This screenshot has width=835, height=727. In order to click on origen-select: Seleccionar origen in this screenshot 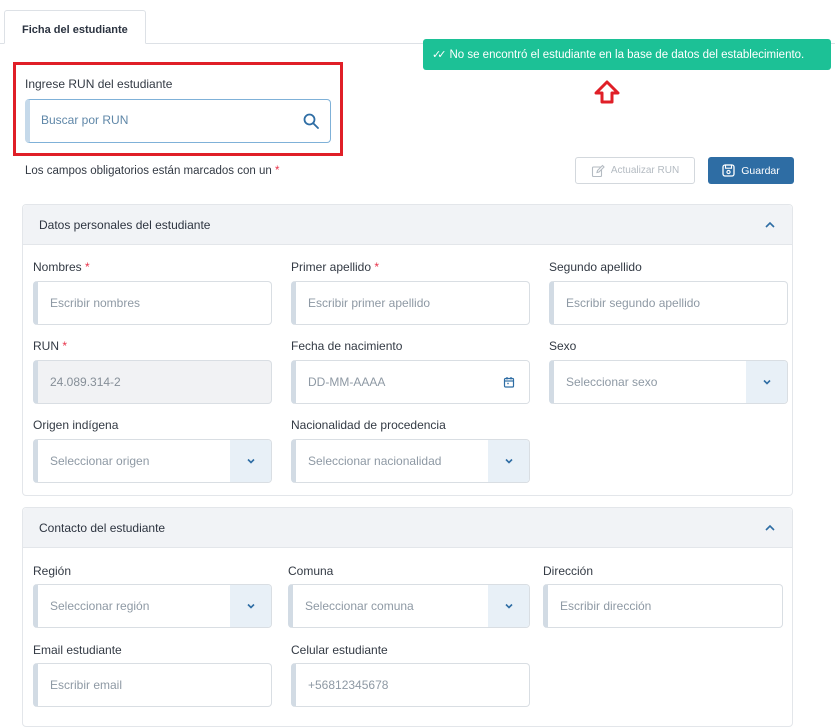, I will do `click(152, 461)`.